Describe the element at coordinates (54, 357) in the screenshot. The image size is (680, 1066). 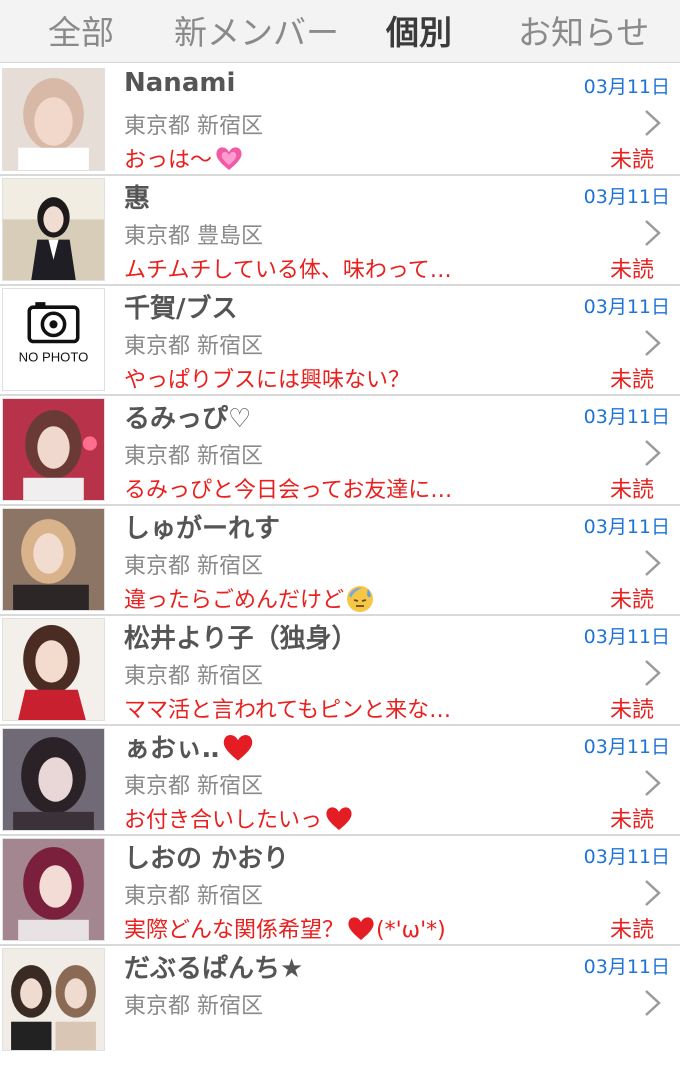
I see `no-photo-label: NO PHOTO` at that location.